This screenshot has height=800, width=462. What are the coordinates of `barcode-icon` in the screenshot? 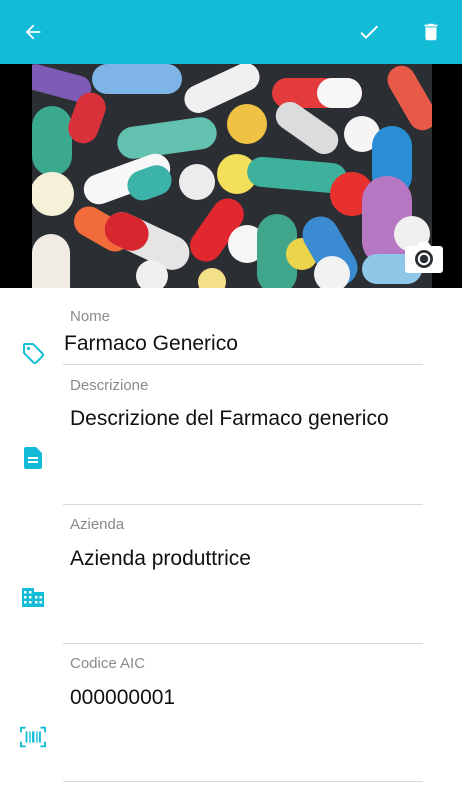 It's located at (33, 737).